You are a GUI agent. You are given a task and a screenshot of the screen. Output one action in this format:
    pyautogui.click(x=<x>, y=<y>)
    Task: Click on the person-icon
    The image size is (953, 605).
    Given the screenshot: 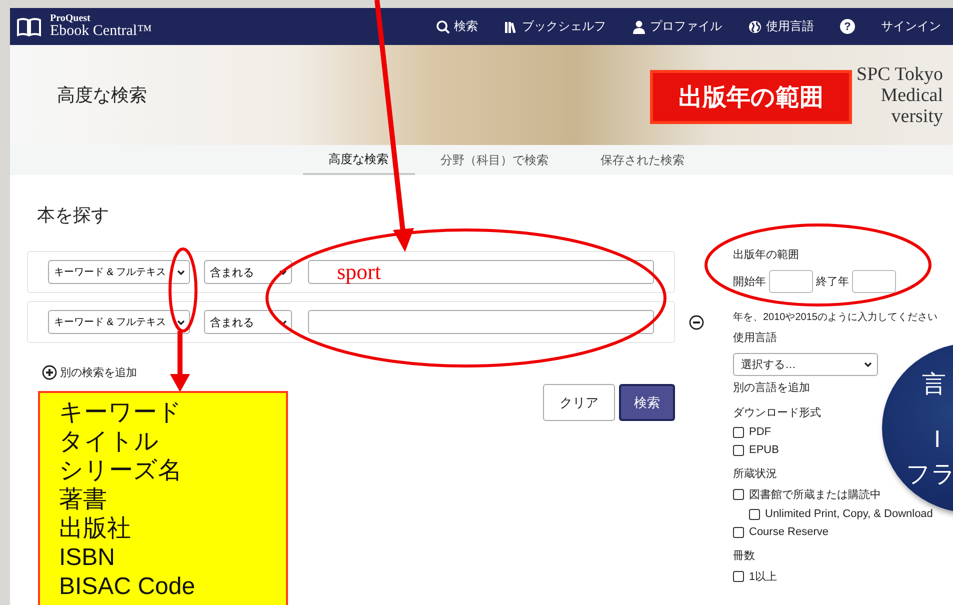 What is the action you would take?
    pyautogui.click(x=639, y=27)
    